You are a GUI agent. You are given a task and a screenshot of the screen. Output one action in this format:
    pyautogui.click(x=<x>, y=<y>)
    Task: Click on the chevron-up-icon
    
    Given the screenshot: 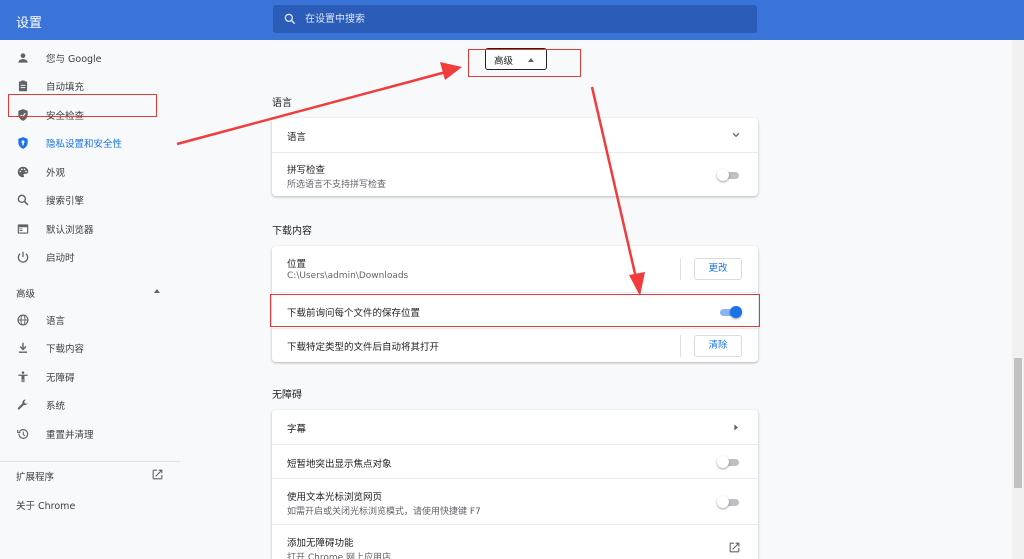 What is the action you would take?
    pyautogui.click(x=157, y=291)
    